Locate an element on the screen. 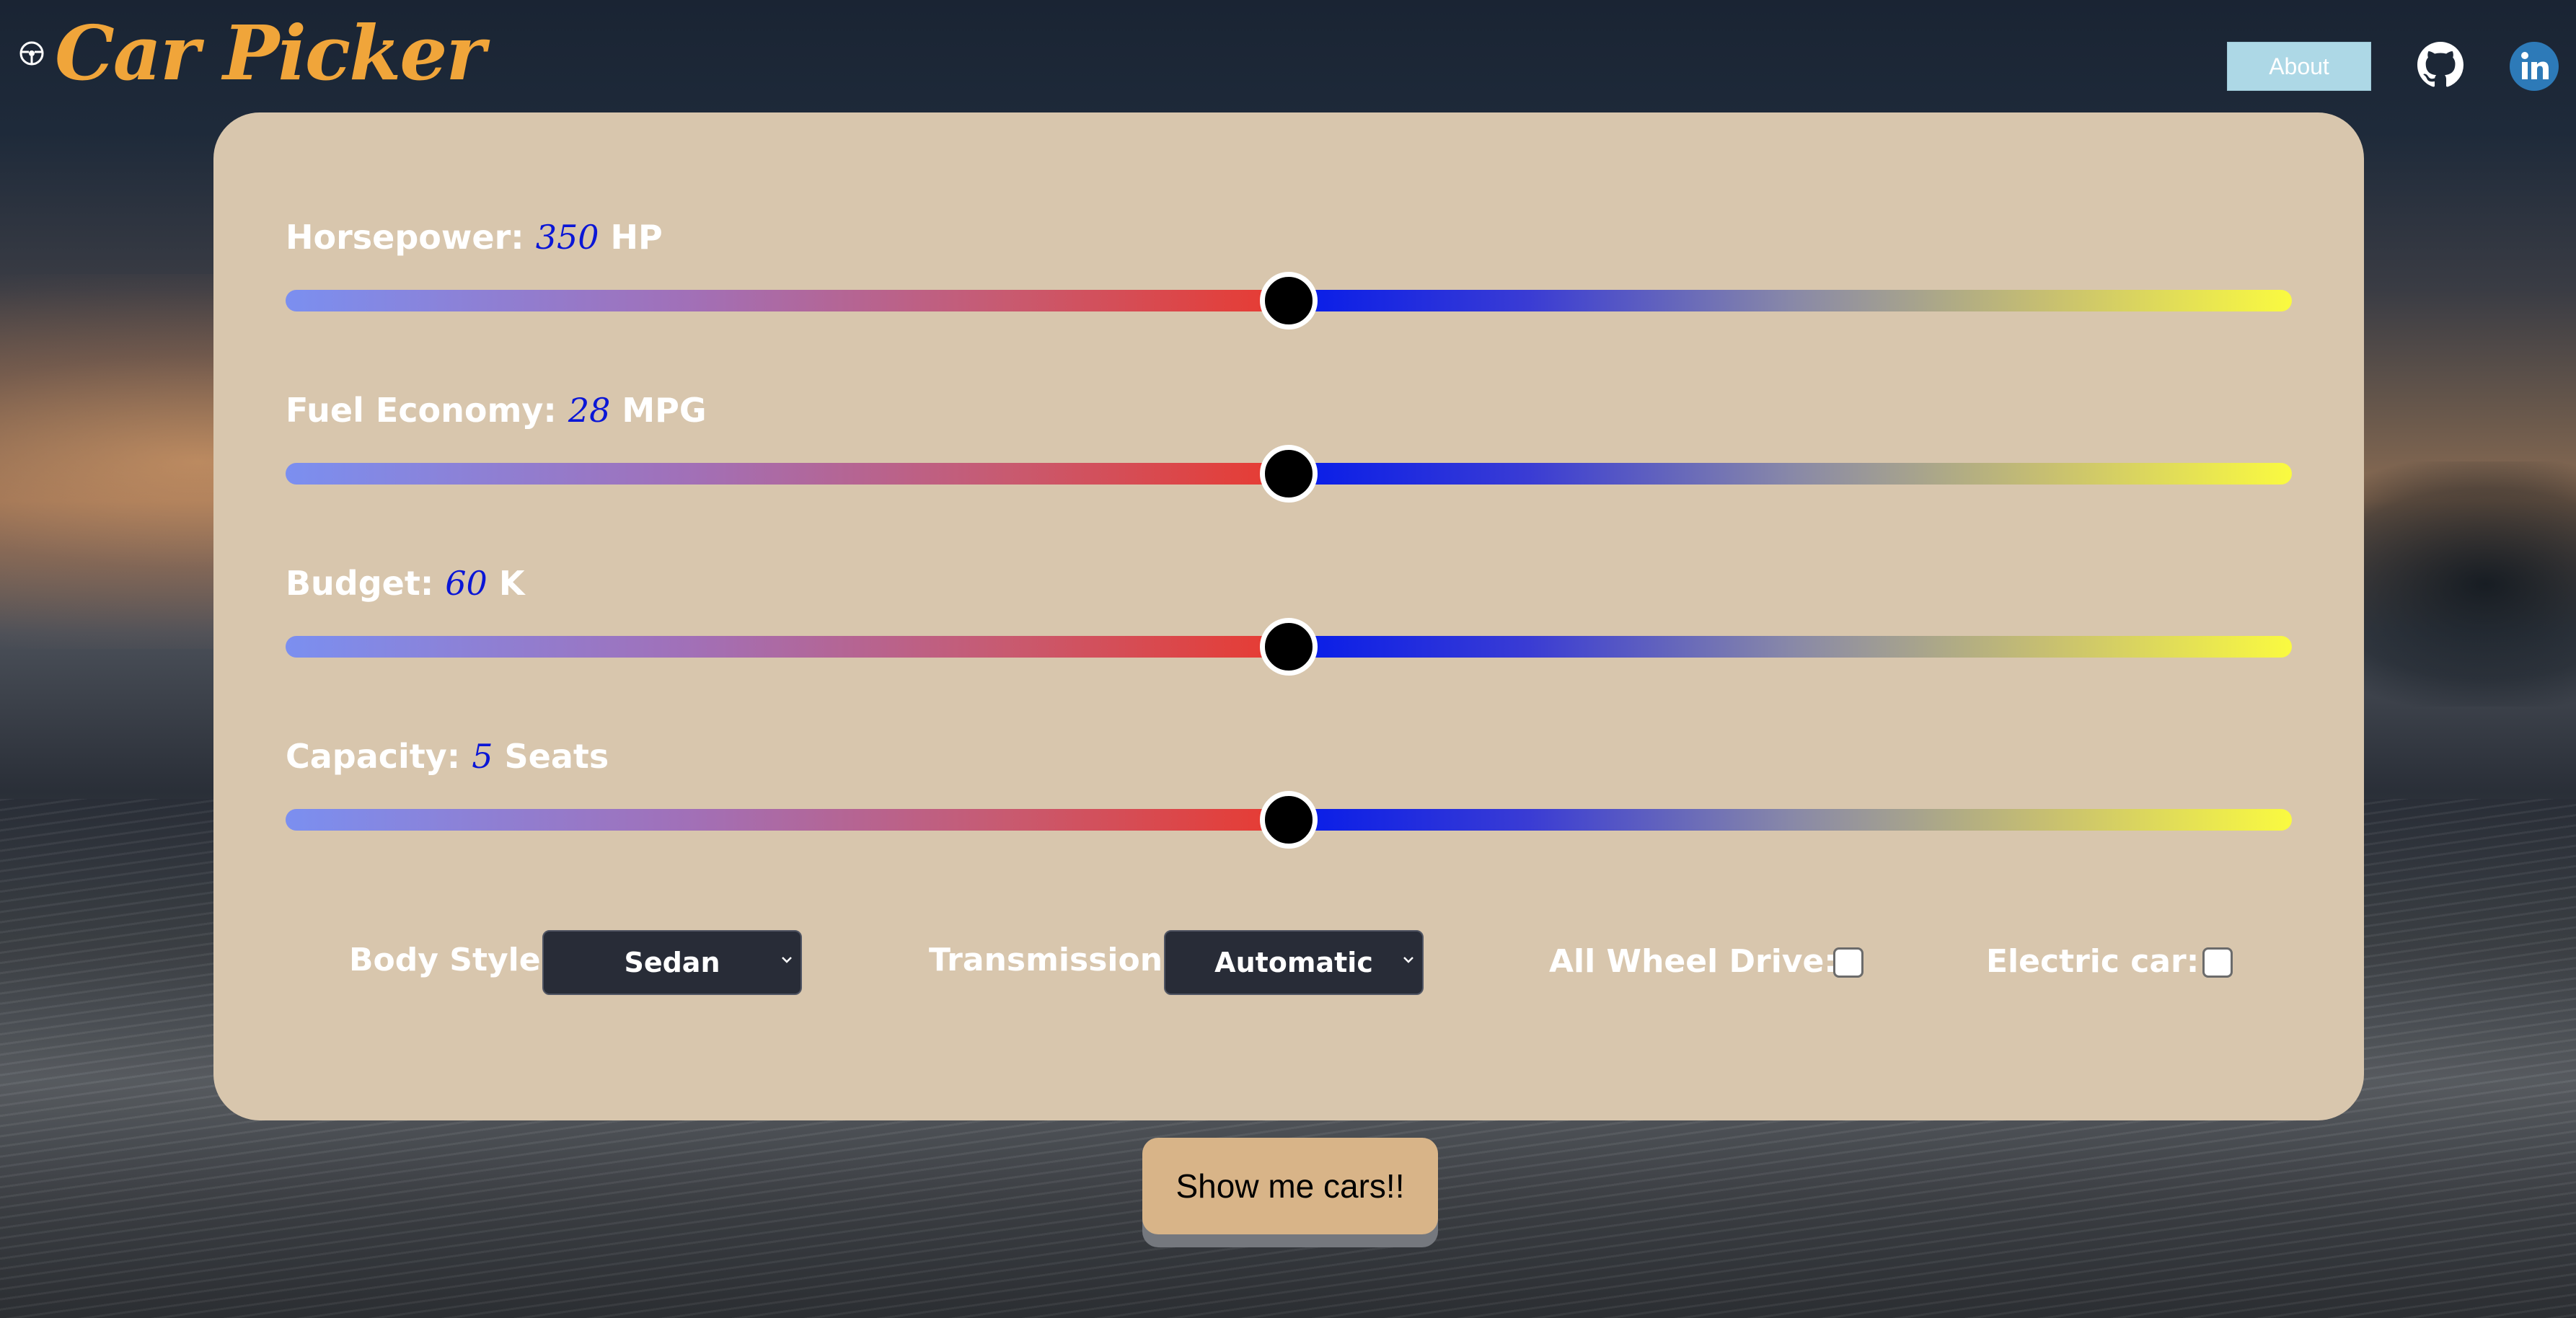  horsepower-unit: HP is located at coordinates (636, 237).